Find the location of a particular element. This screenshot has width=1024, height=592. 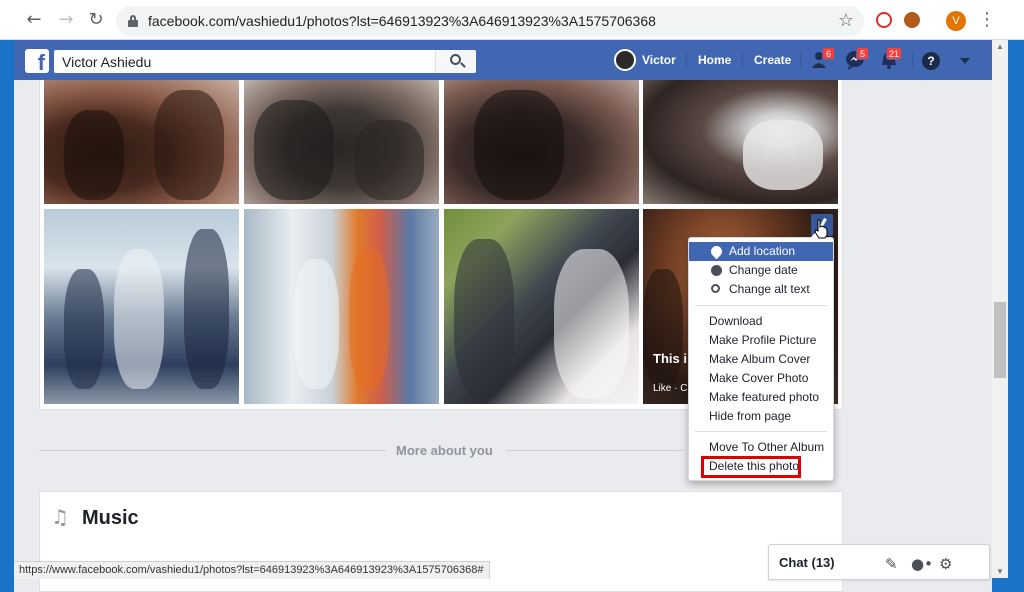

avatar is located at coordinates (625, 60).